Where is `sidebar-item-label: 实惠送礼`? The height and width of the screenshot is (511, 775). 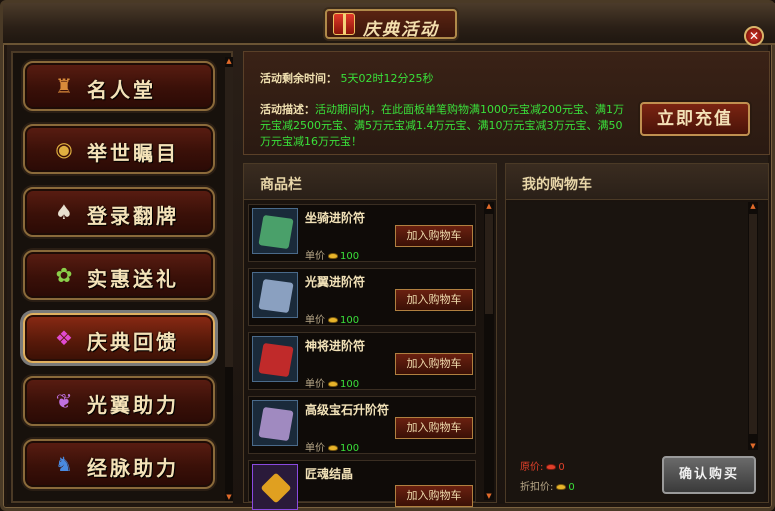
sidebar-item-label: 实惠送礼 is located at coordinates (133, 279).